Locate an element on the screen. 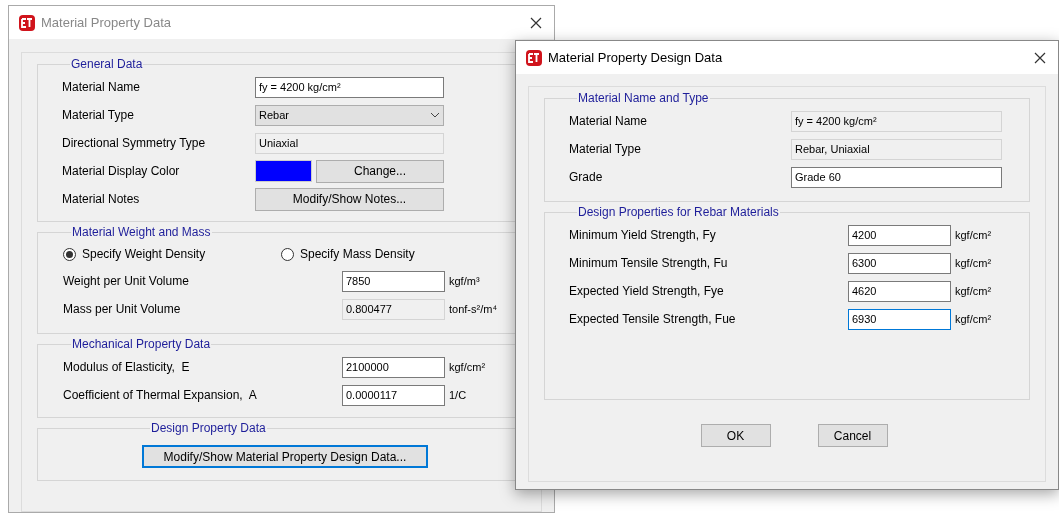 The height and width of the screenshot is (513, 1059). unit-label: kgf/m³ is located at coordinates (464, 281).